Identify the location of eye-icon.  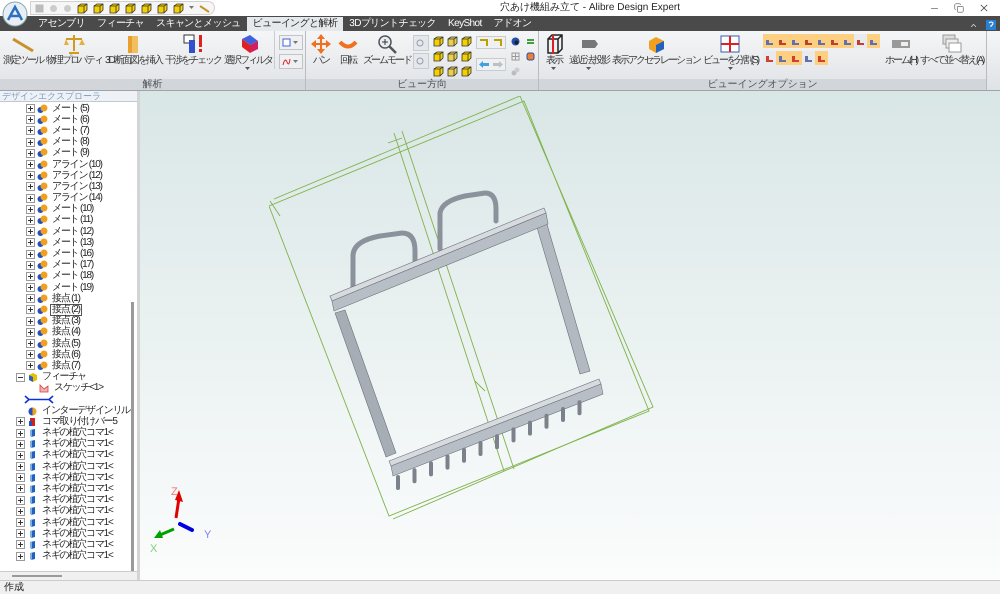
(515, 41).